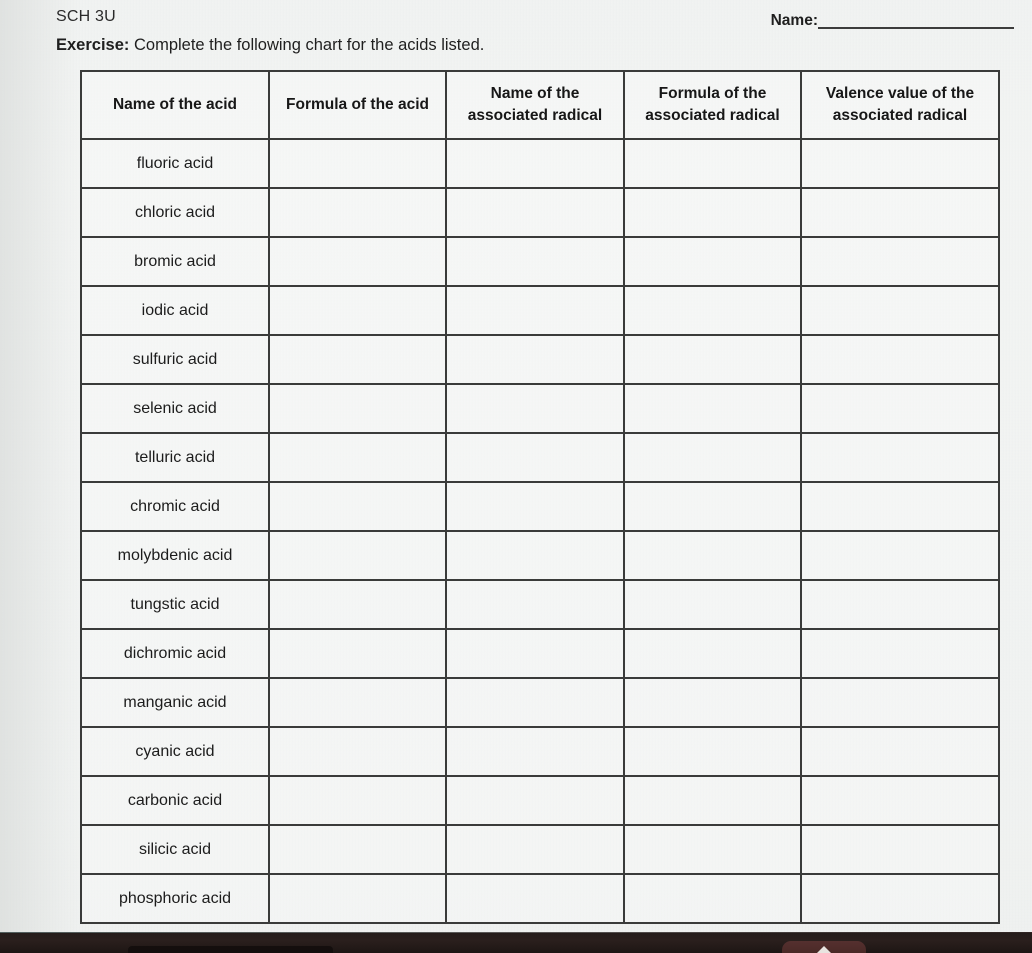 This screenshot has height=953, width=1032. What do you see at coordinates (230, 949) in the screenshot?
I see `browser-tab-stub` at bounding box center [230, 949].